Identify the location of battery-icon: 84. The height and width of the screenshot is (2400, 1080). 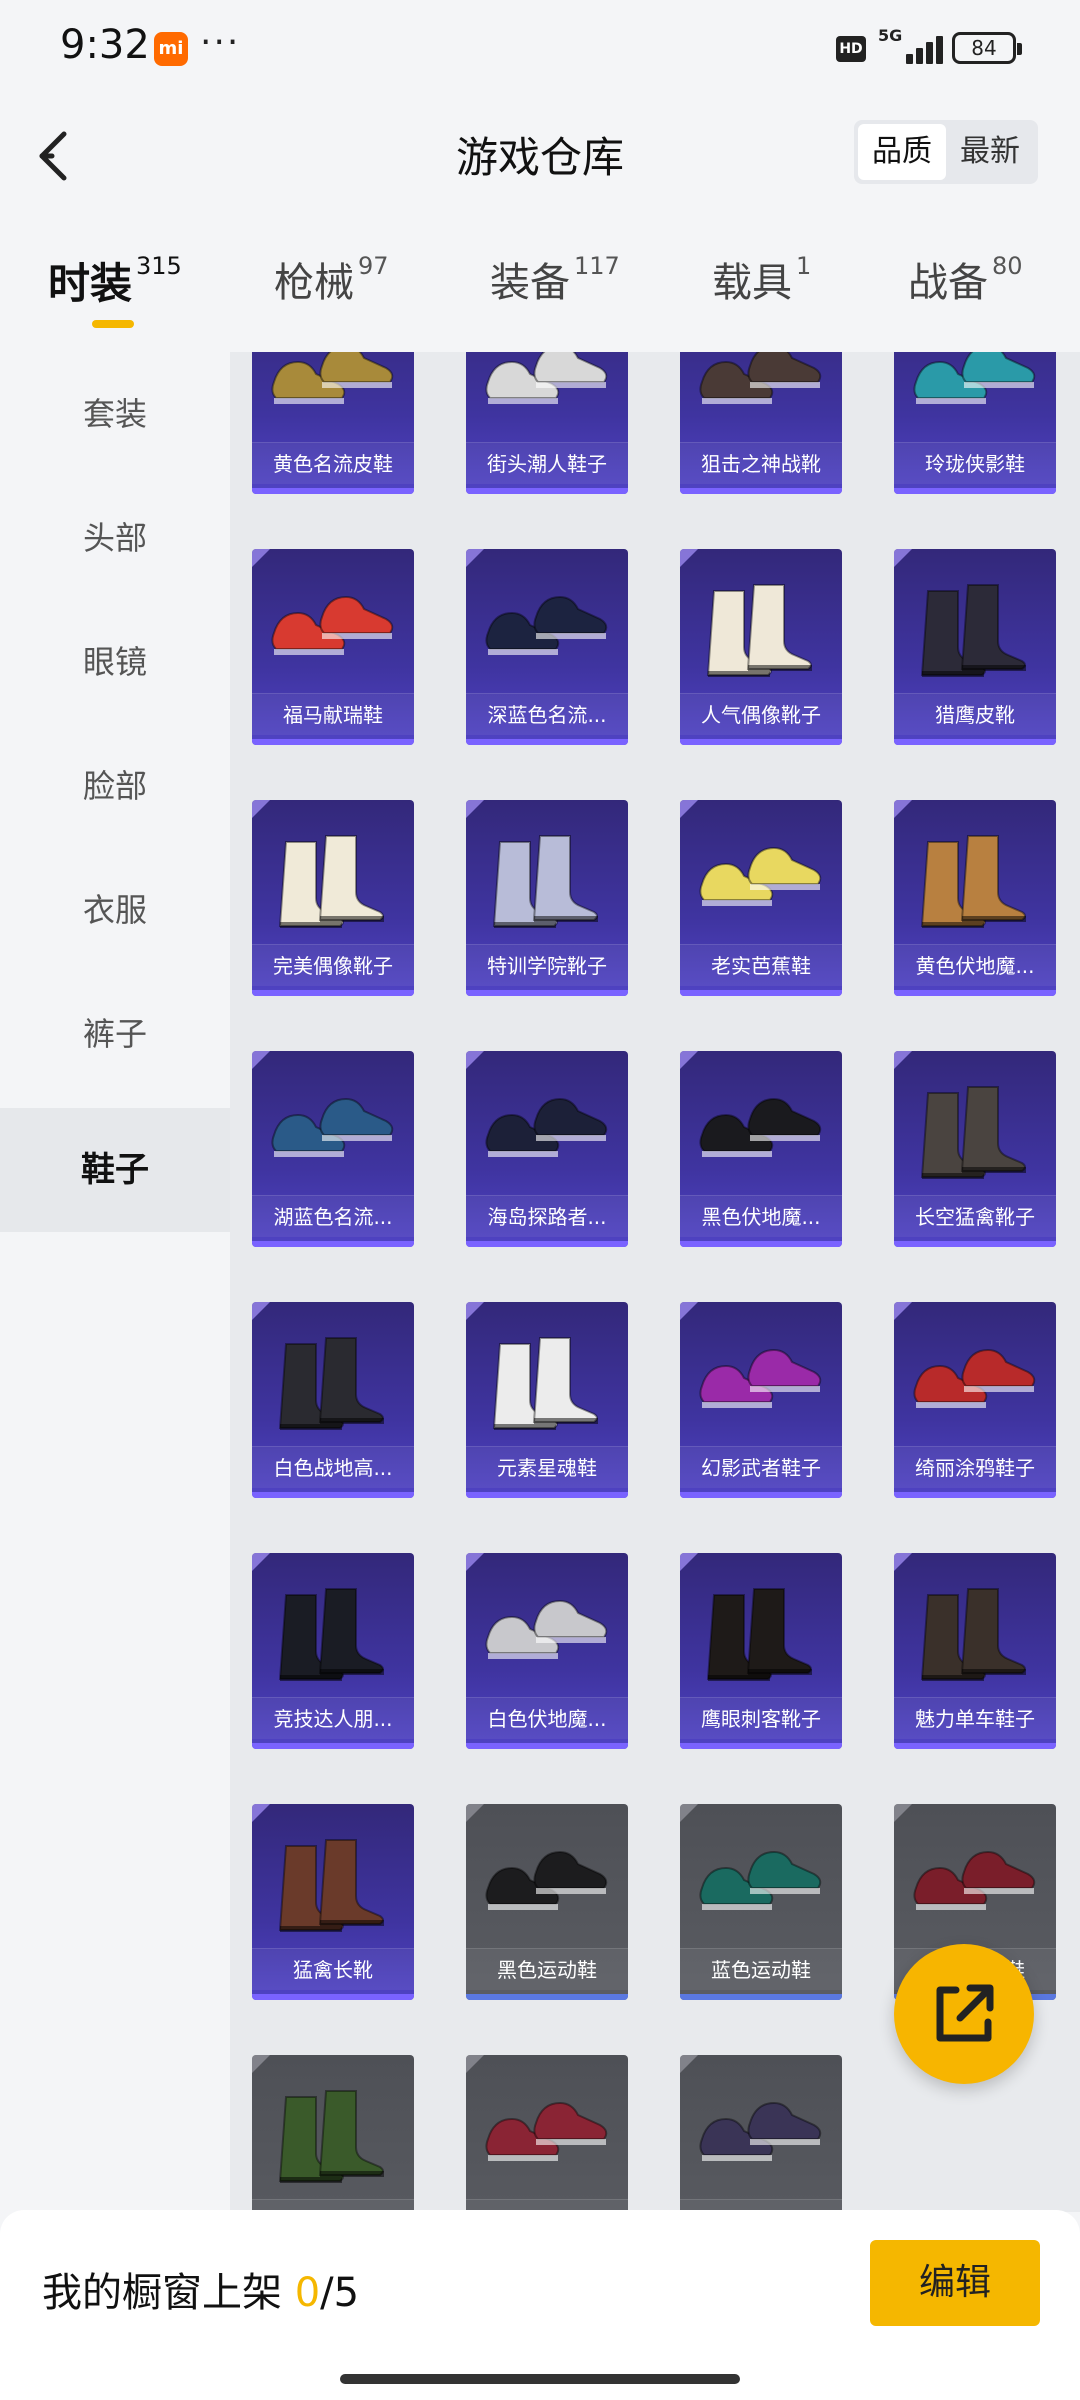
(987, 48).